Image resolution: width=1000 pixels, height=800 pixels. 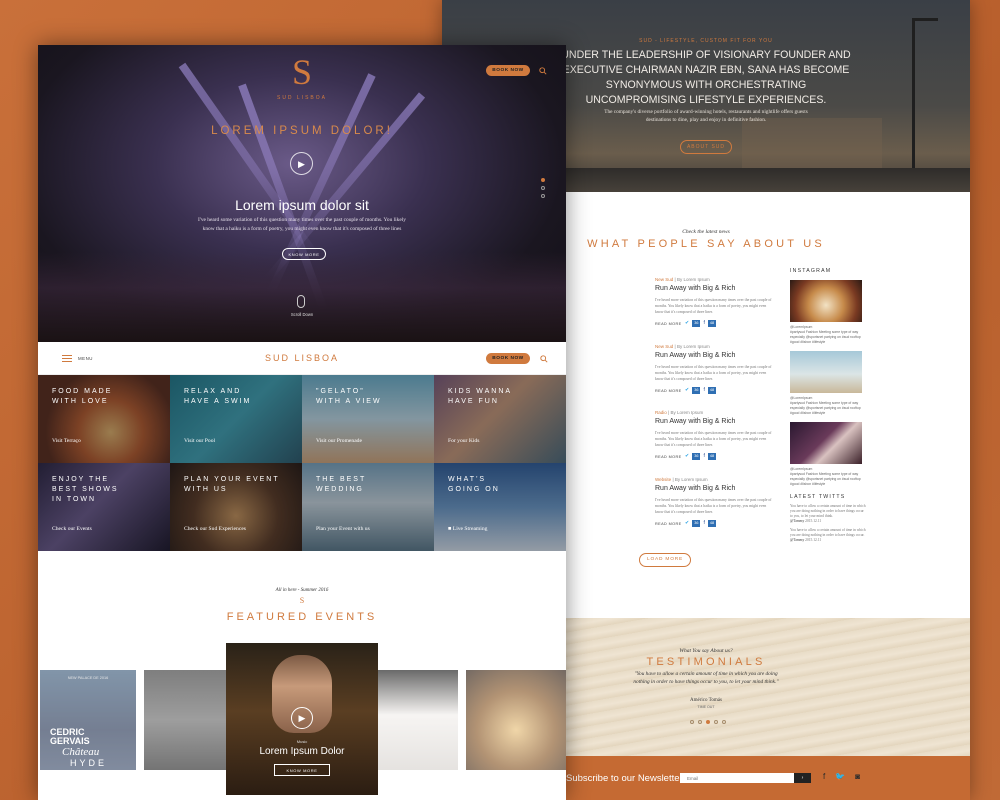 I want to click on news-category: Radio, so click(x=661, y=412).